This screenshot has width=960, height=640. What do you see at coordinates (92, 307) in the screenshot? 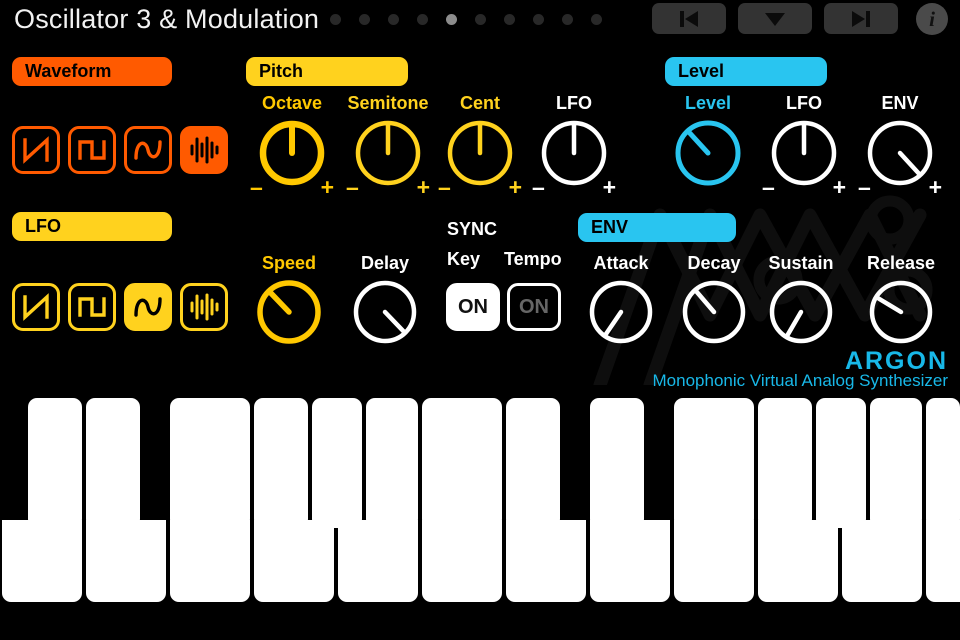
I see `lfo-waveform-square-button` at bounding box center [92, 307].